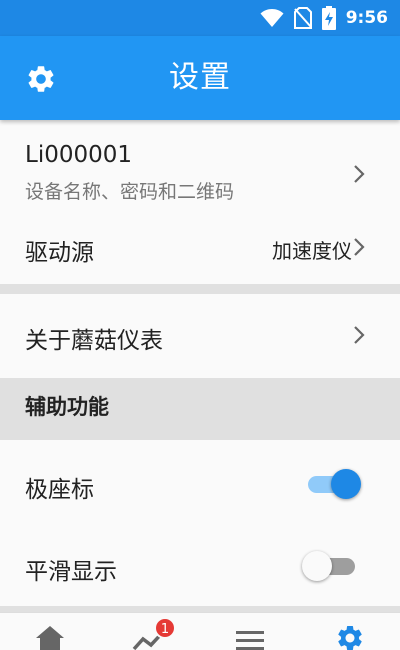 This screenshot has width=400, height=650. What do you see at coordinates (302, 18) in the screenshot?
I see `no-sim-icon` at bounding box center [302, 18].